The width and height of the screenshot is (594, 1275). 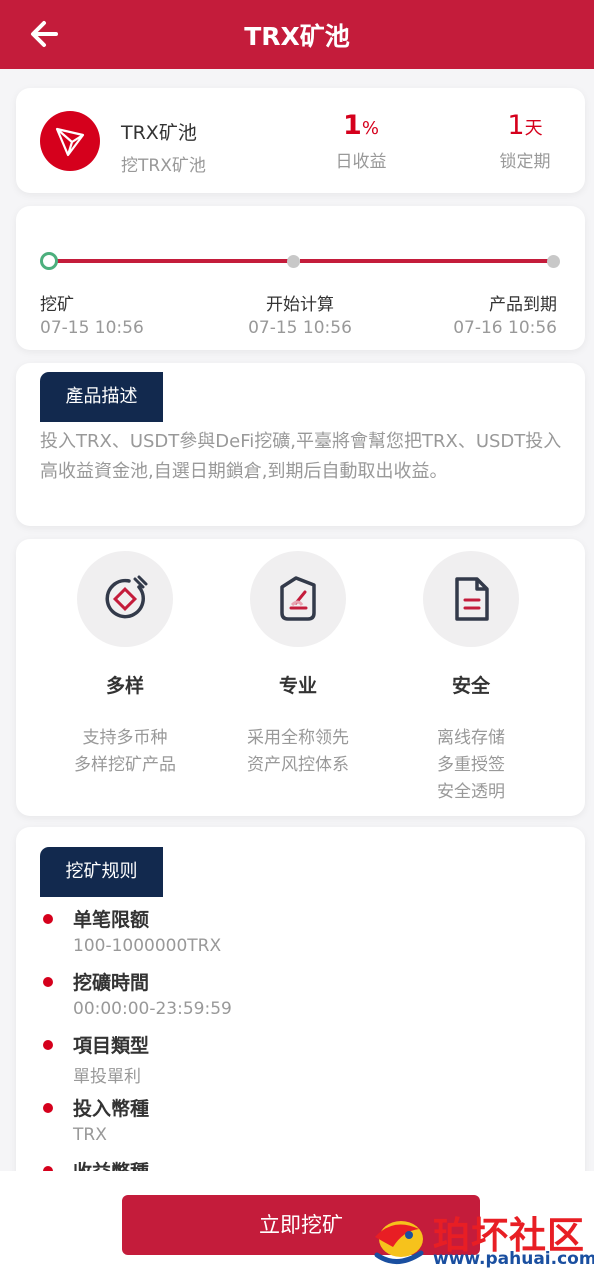 What do you see at coordinates (107, 1077) in the screenshot?
I see `rule-value: 單投單利` at bounding box center [107, 1077].